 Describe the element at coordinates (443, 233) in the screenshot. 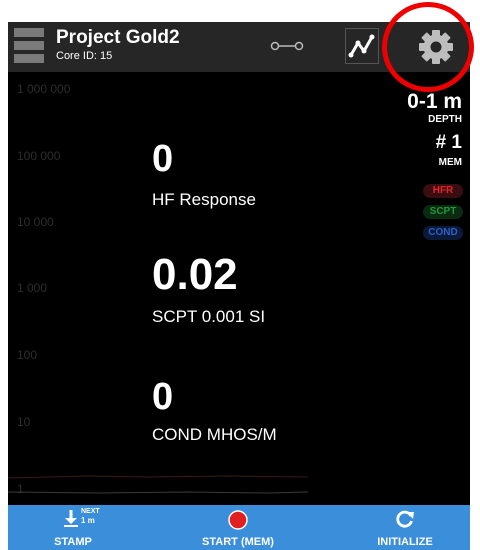

I see `cond-toggle: COND` at that location.